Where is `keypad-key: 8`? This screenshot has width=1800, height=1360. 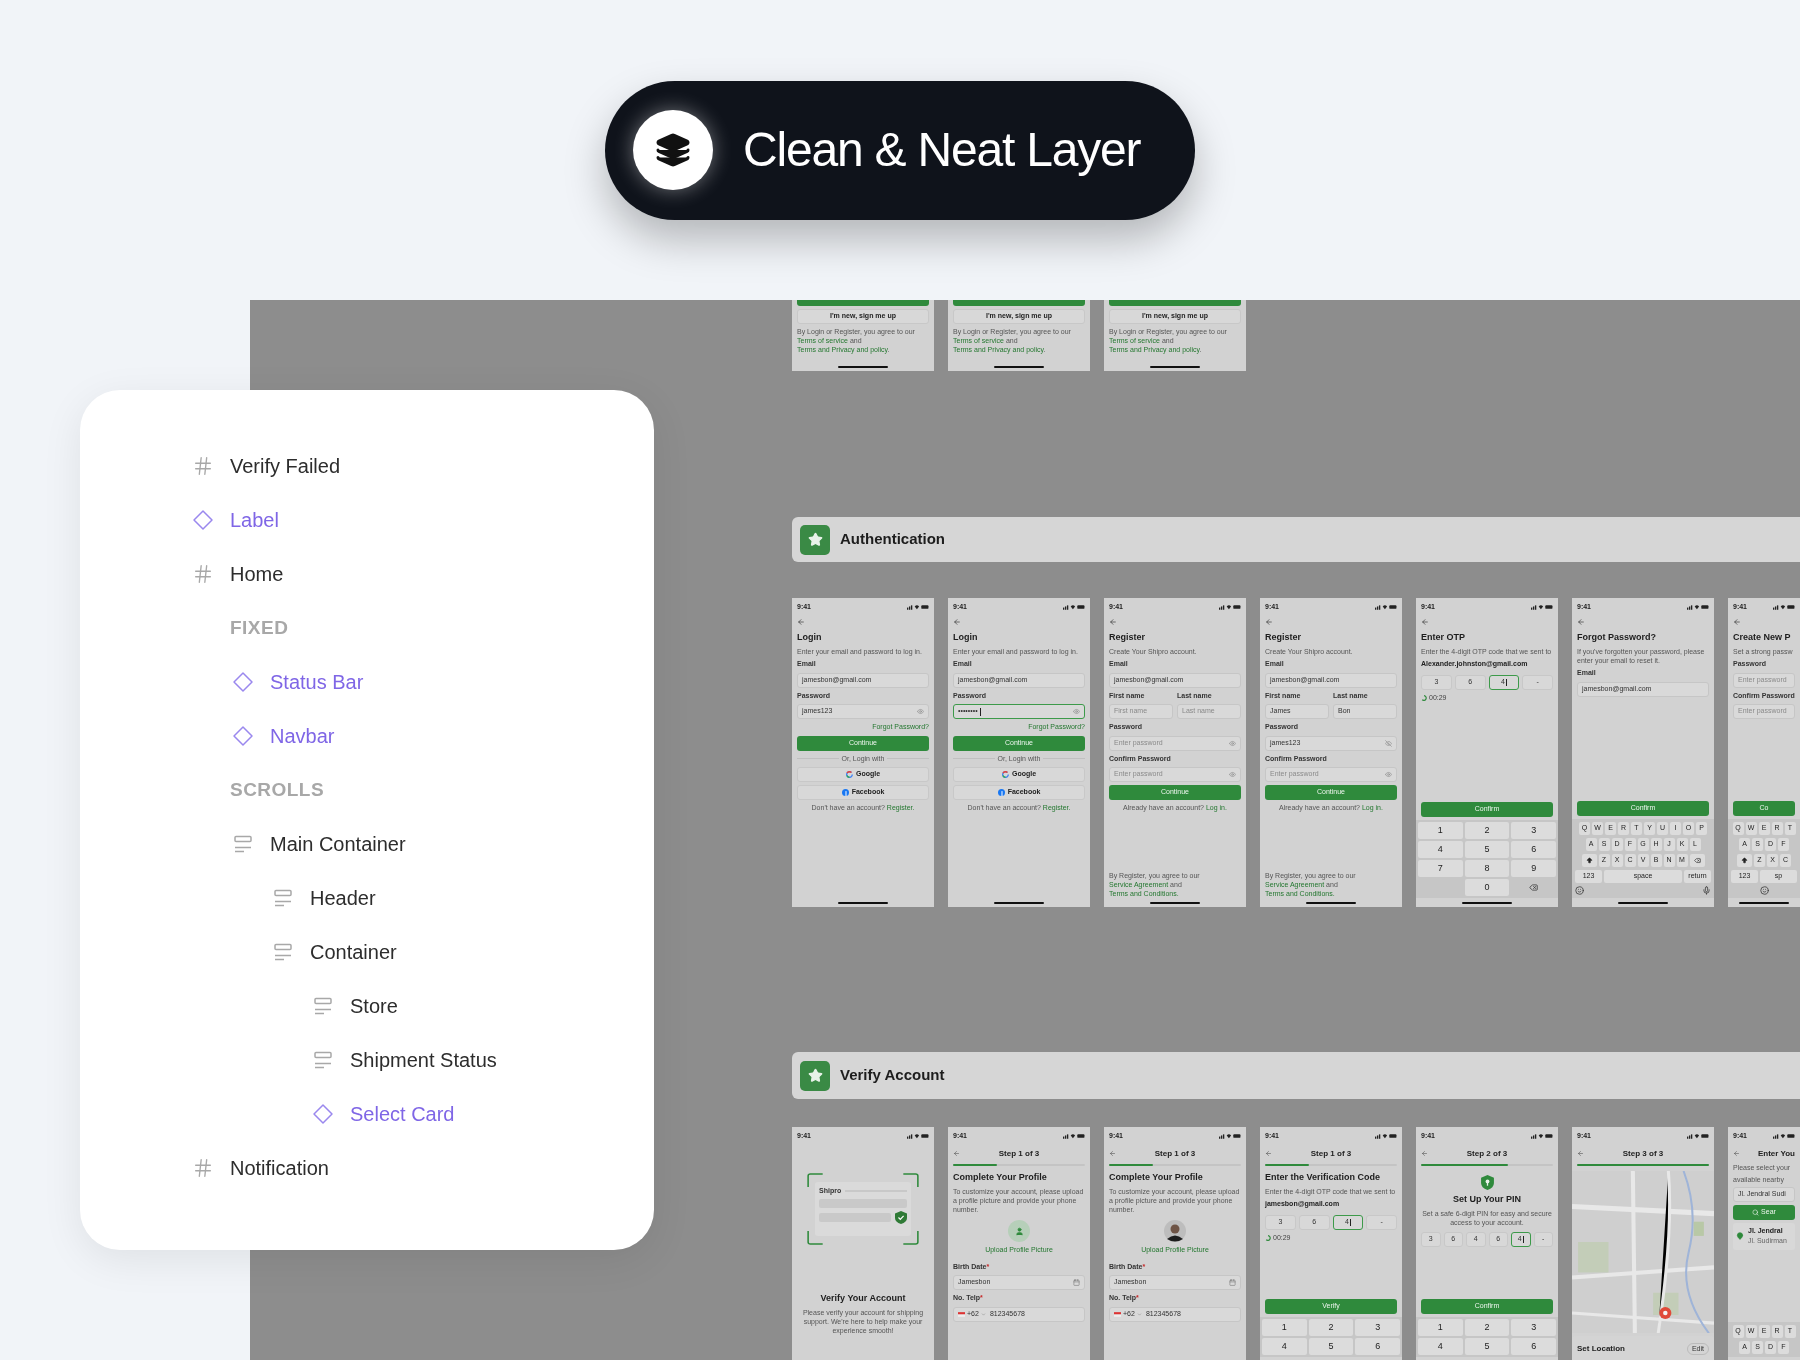
keypad-key: 8 is located at coordinates (1487, 868).